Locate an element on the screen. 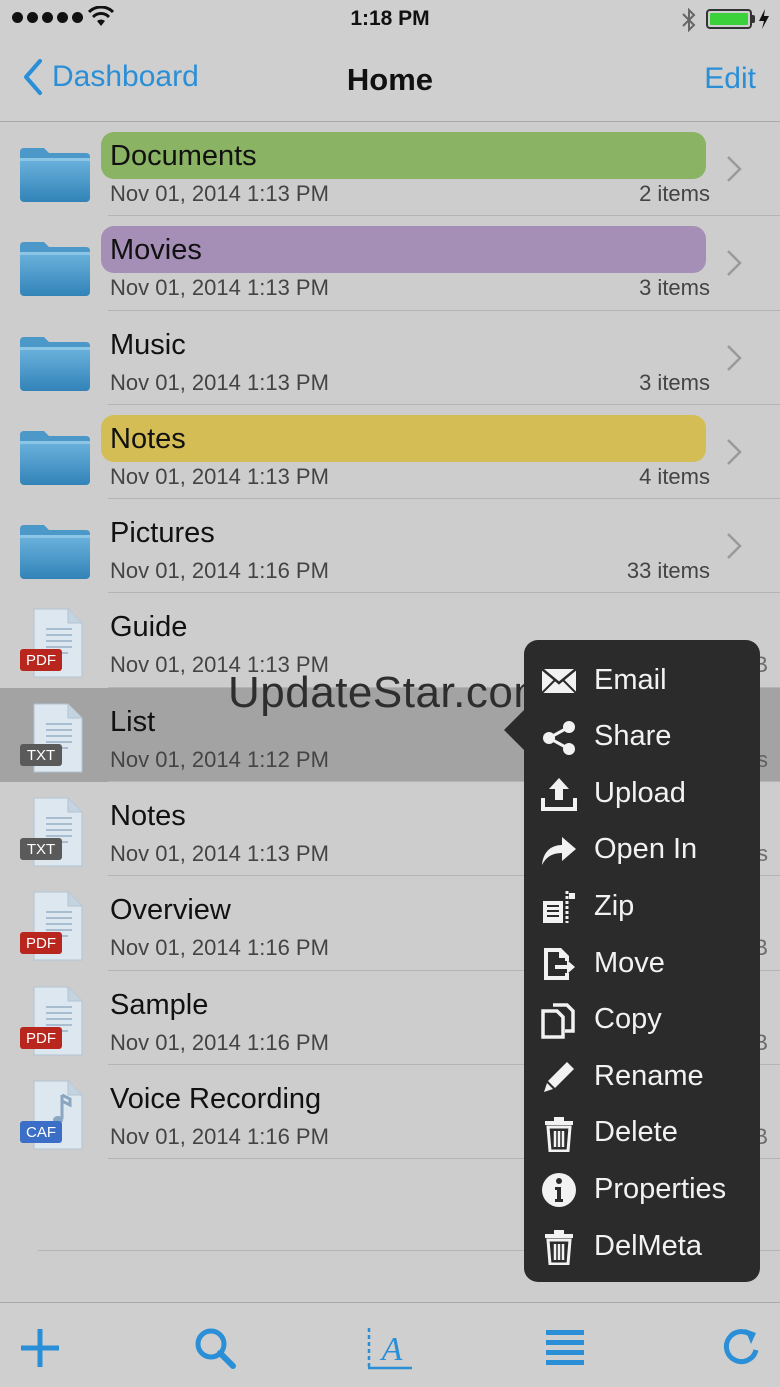 The height and width of the screenshot is (1387, 780). list-view-button is located at coordinates (565, 1348).